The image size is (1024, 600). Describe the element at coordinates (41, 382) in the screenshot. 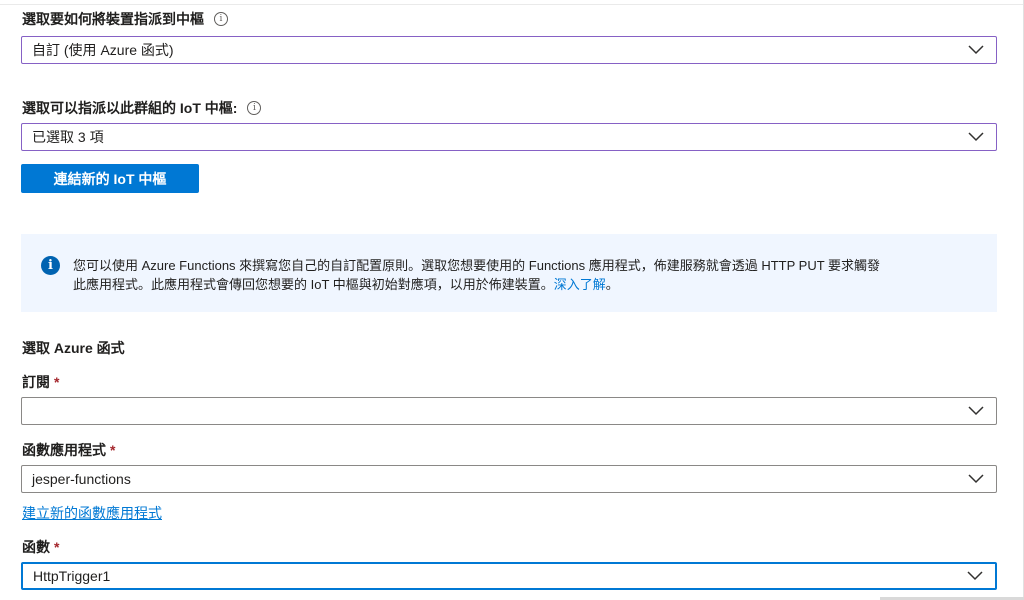

I see `subscription-label: 訂閱 *` at that location.